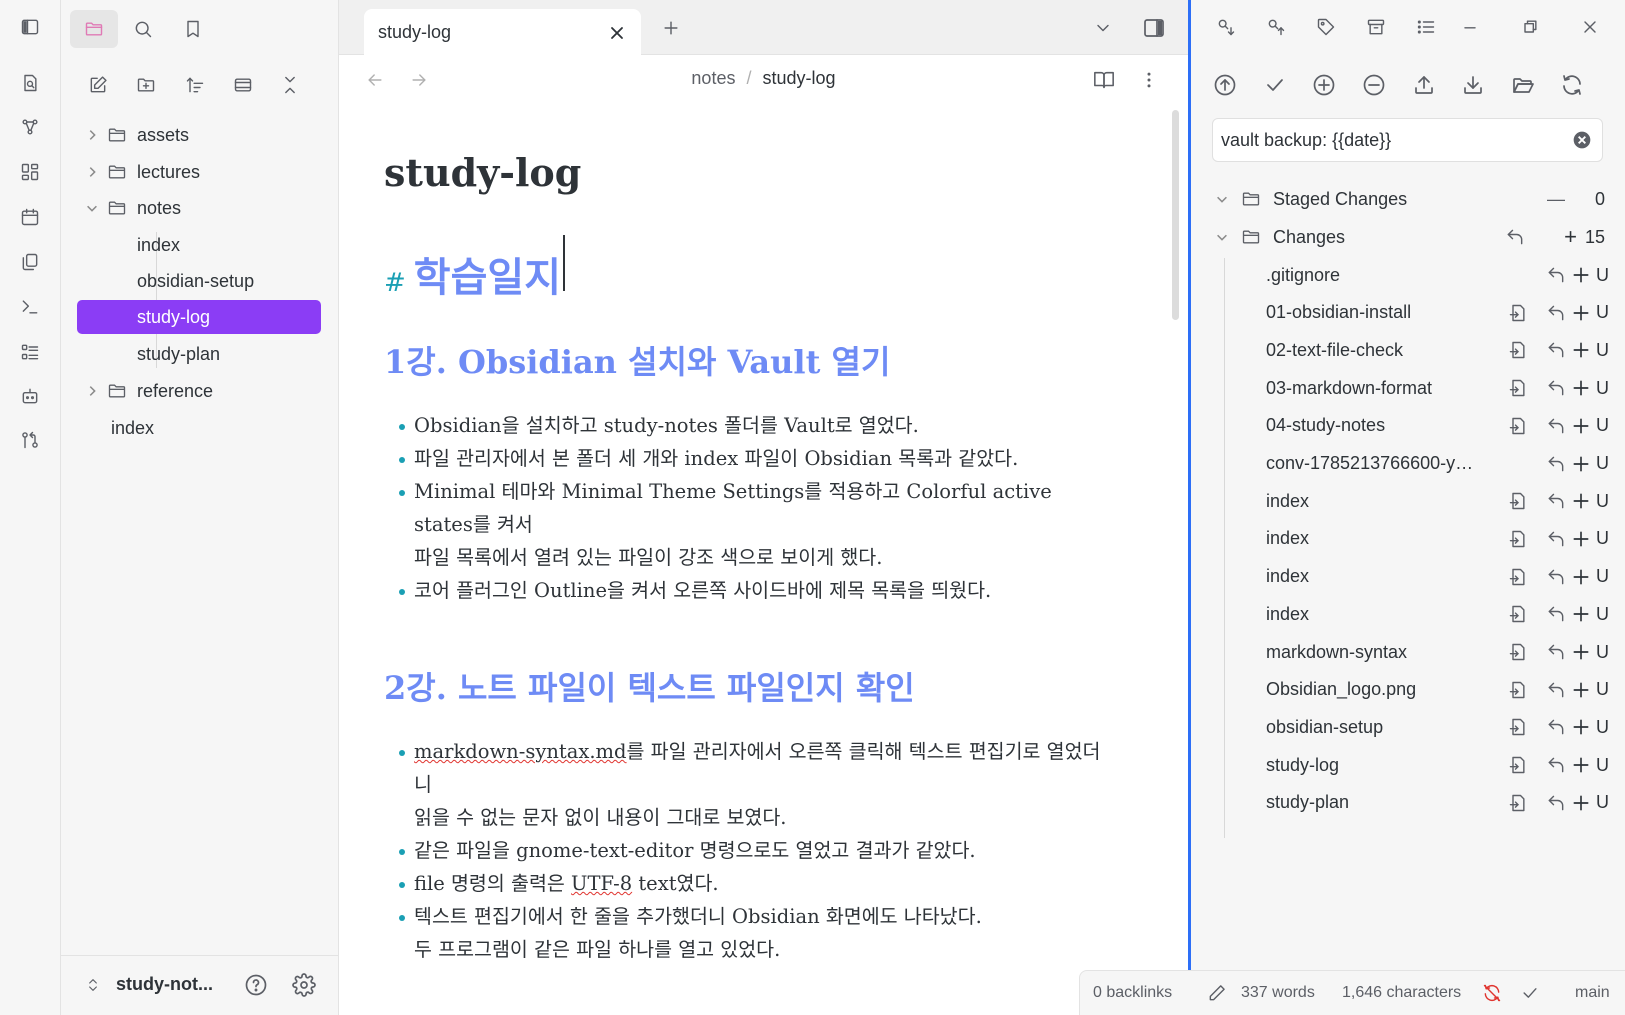 Image resolution: width=1625 pixels, height=1015 pixels. Describe the element at coordinates (223, 245) in the screenshot. I see `file-index: index` at that location.